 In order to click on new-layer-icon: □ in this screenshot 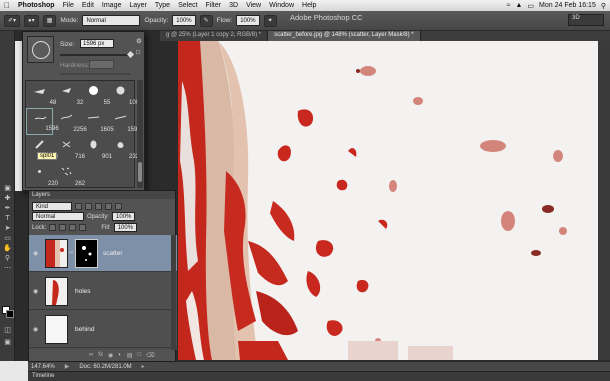, I will do `click(140, 355)`.